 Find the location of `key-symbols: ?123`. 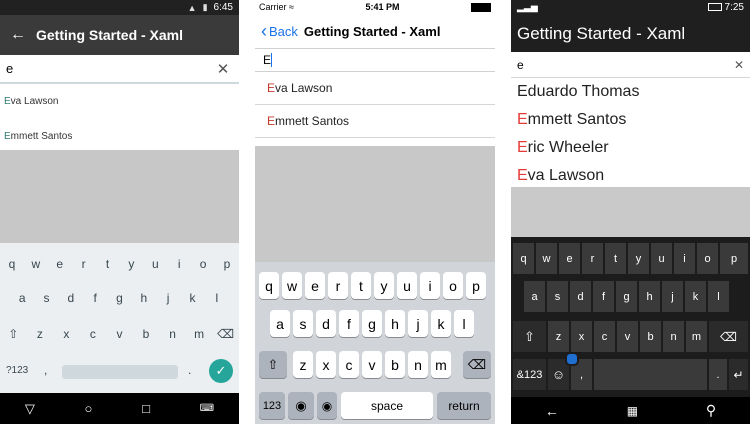

key-symbols: ?123 is located at coordinates (17, 370).